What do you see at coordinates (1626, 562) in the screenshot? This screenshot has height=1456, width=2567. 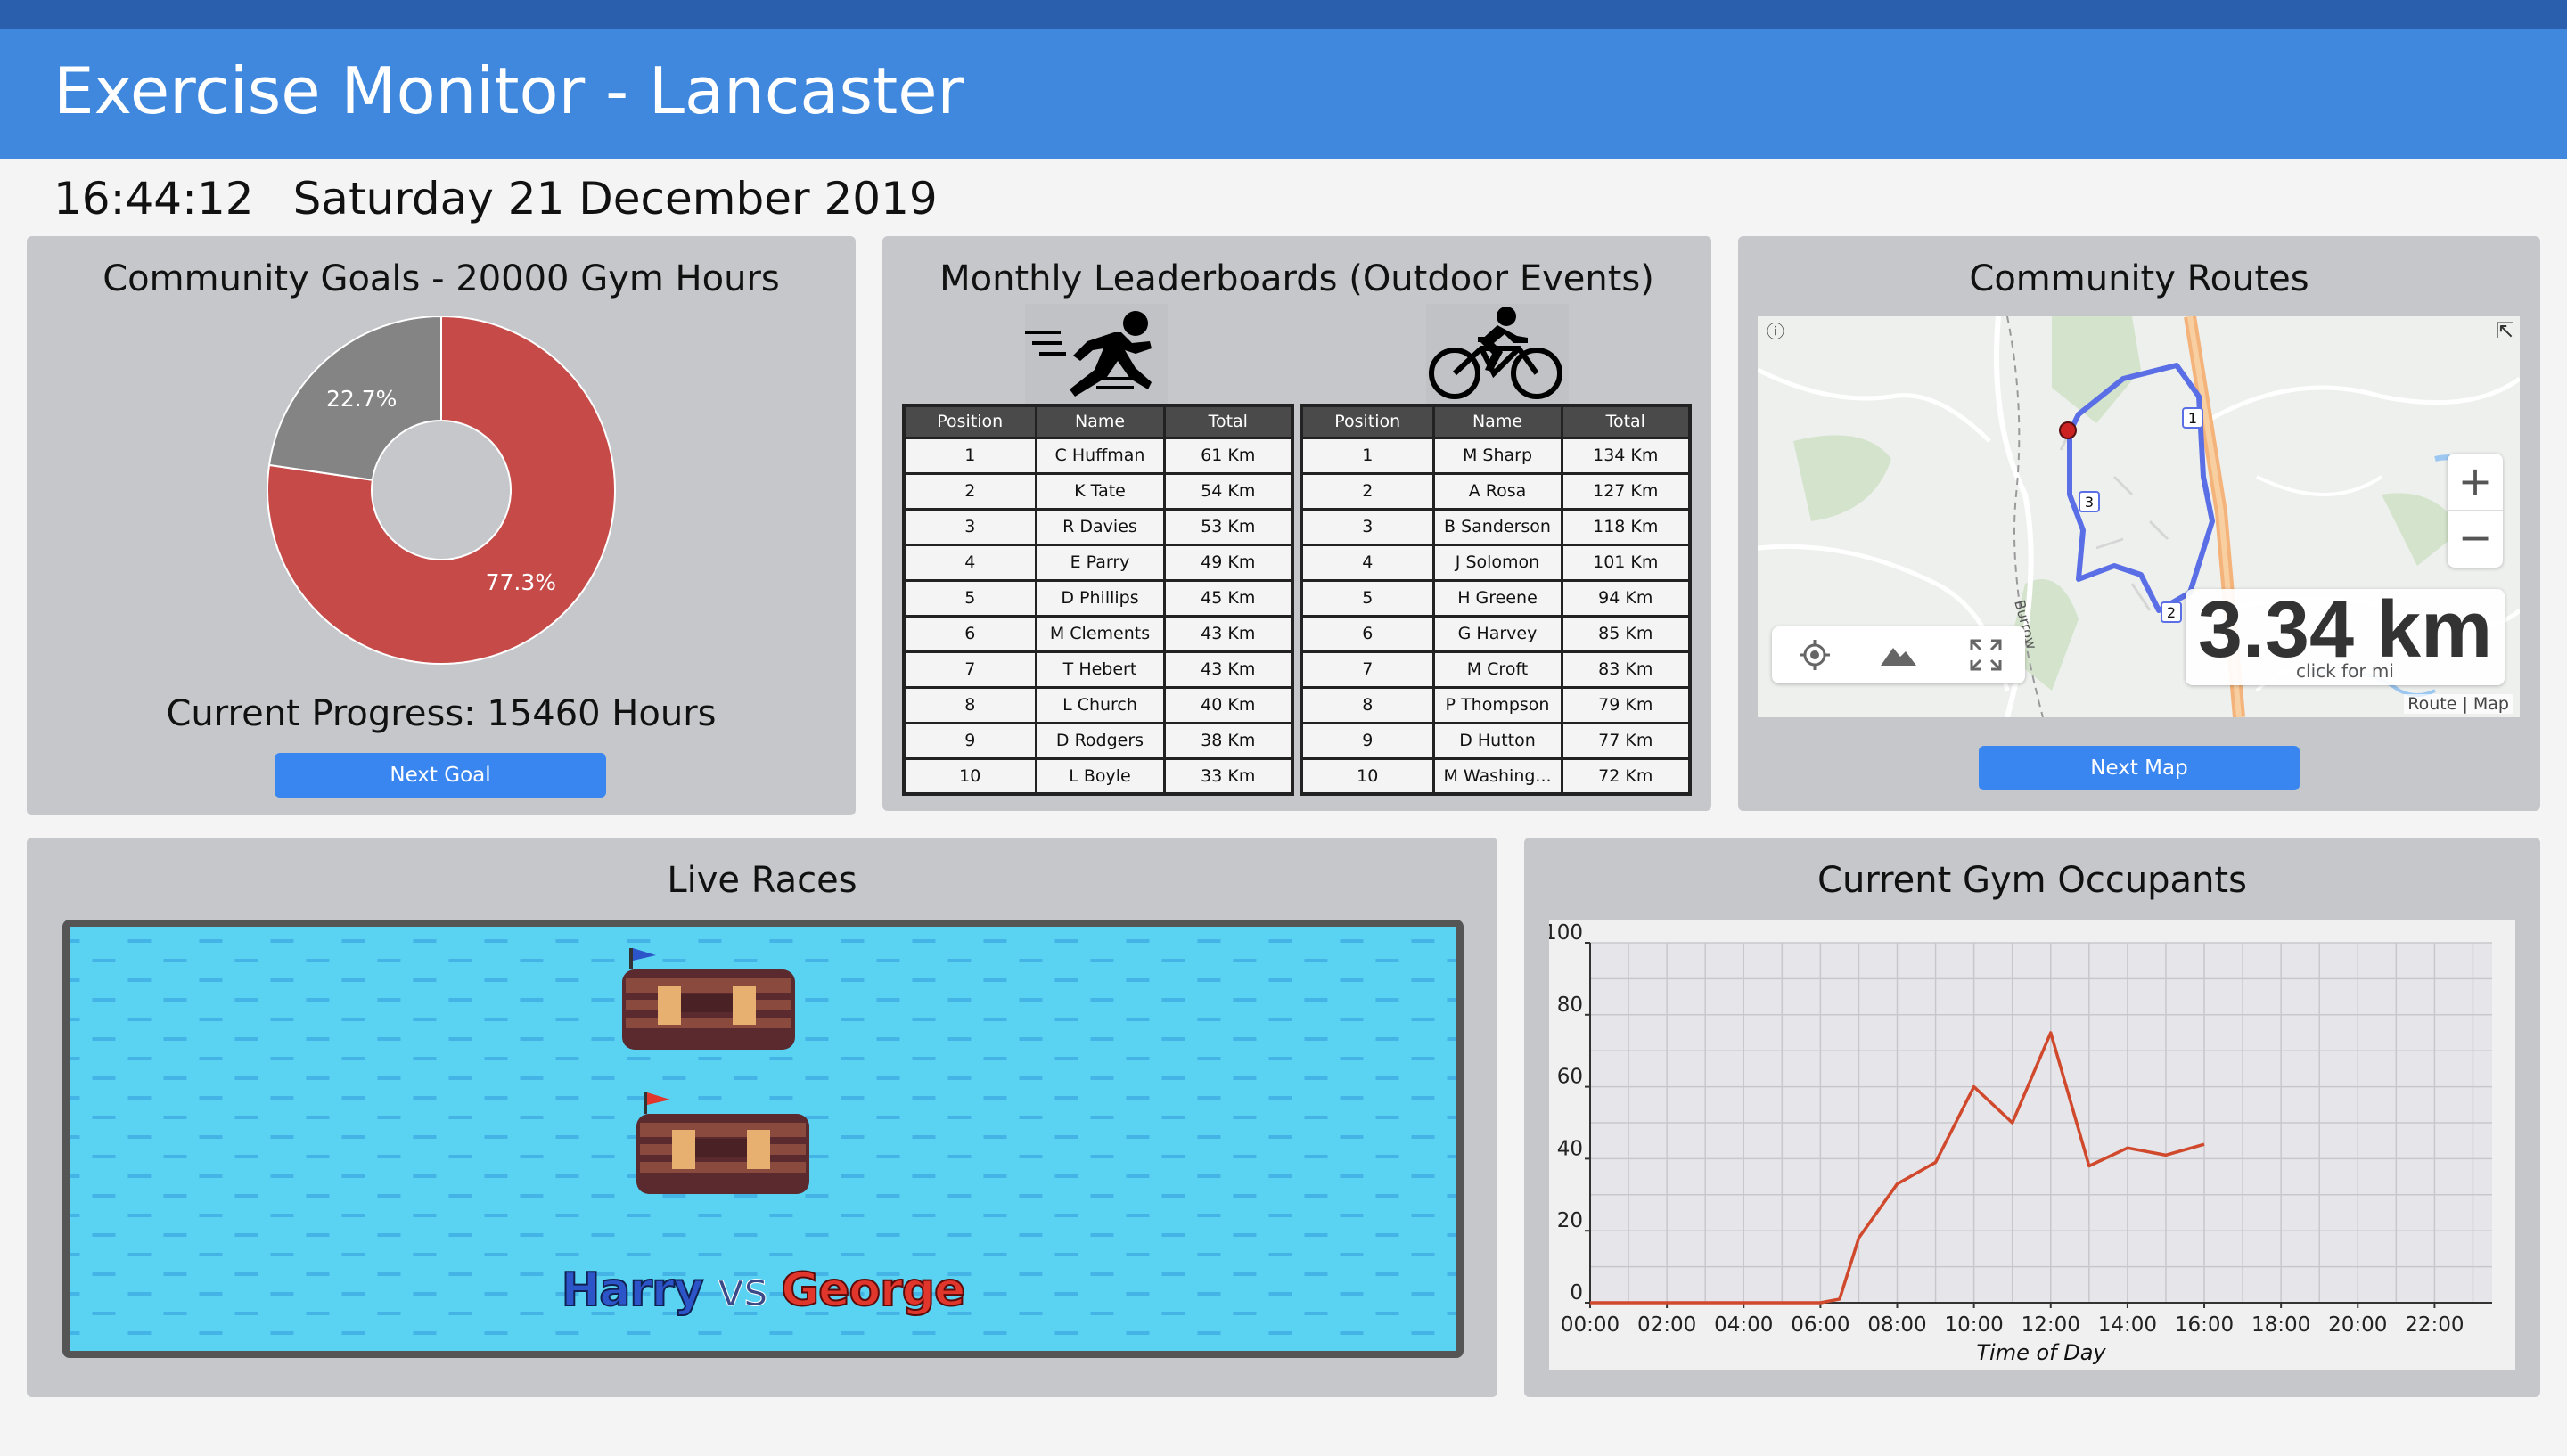 I see `table-cell: 101 Km` at bounding box center [1626, 562].